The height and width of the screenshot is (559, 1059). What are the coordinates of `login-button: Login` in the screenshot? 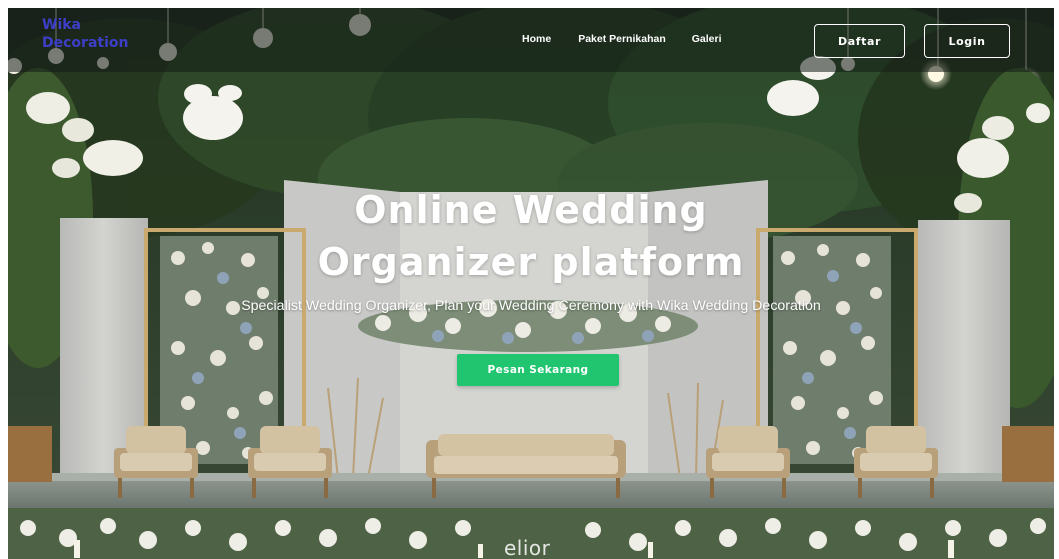 It's located at (967, 41).